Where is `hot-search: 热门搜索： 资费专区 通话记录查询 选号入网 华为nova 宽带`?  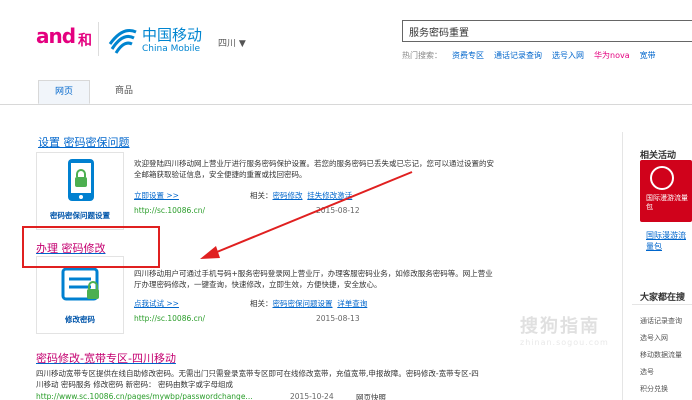 hot-search: 热门搜索： 资费专区 通话记录查询 选号入网 华为nova 宽带 is located at coordinates (529, 55).